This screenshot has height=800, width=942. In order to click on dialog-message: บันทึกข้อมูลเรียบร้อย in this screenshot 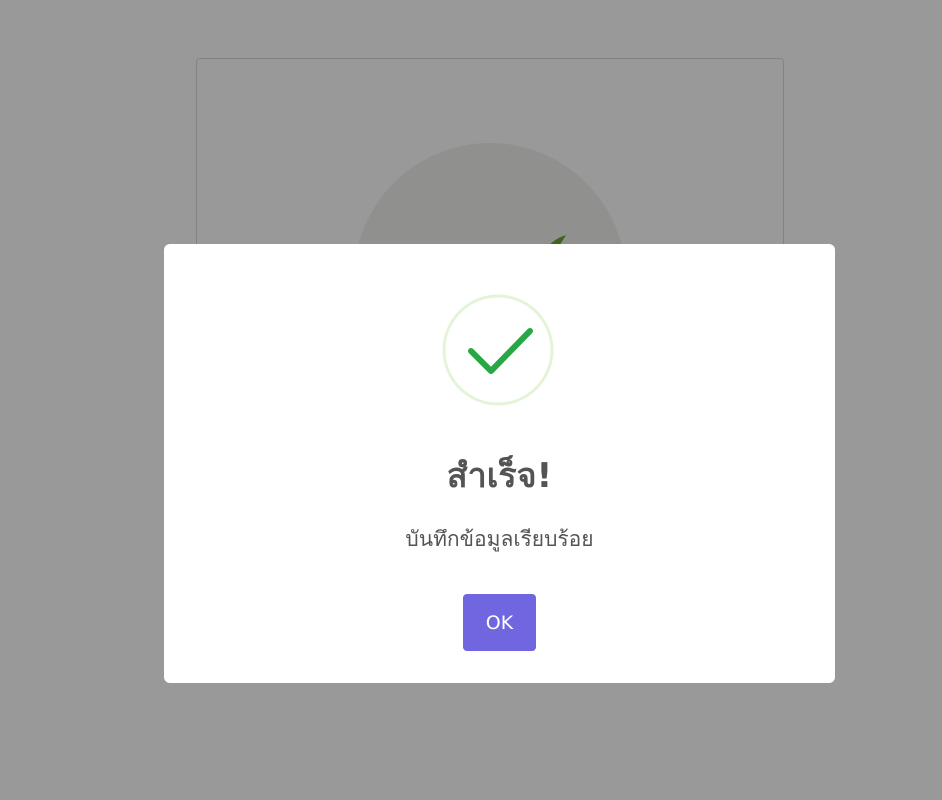, I will do `click(499, 539)`.